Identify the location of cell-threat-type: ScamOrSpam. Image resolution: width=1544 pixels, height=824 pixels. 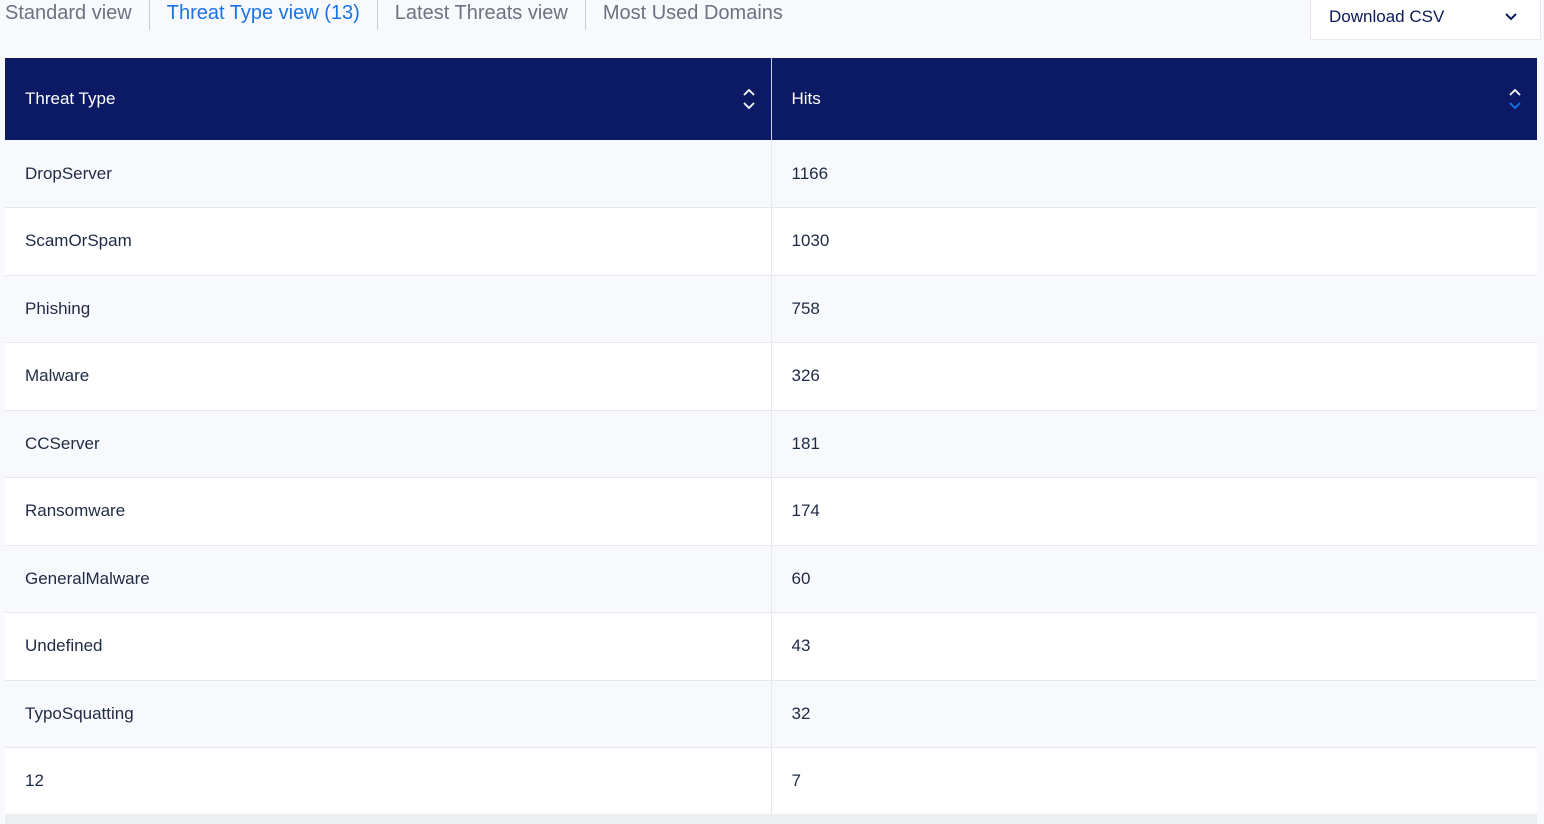
(388, 241).